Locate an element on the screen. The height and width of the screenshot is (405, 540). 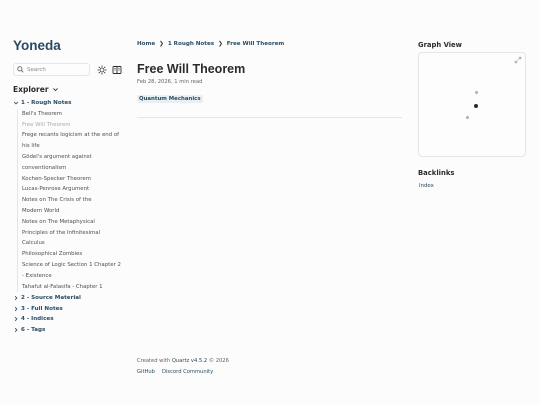
sun-icon is located at coordinates (101, 69).